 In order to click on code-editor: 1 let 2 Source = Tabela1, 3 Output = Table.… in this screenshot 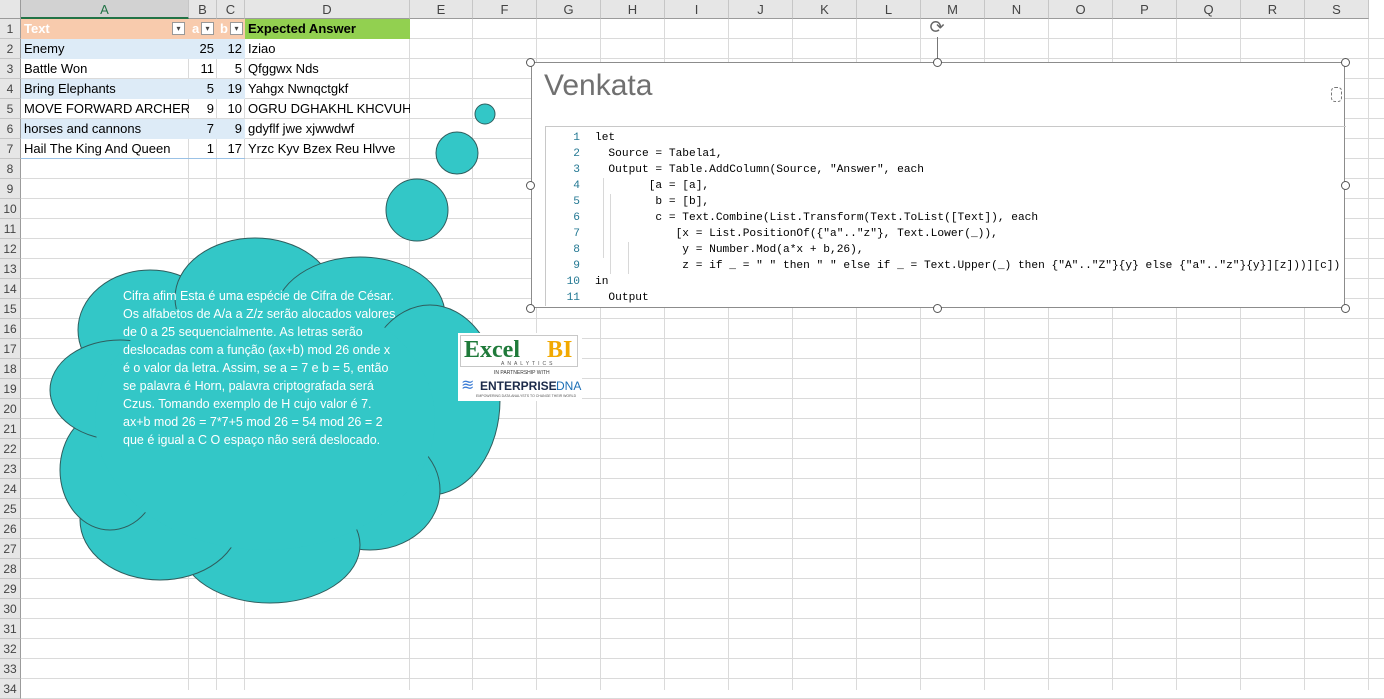, I will do `click(945, 216)`.